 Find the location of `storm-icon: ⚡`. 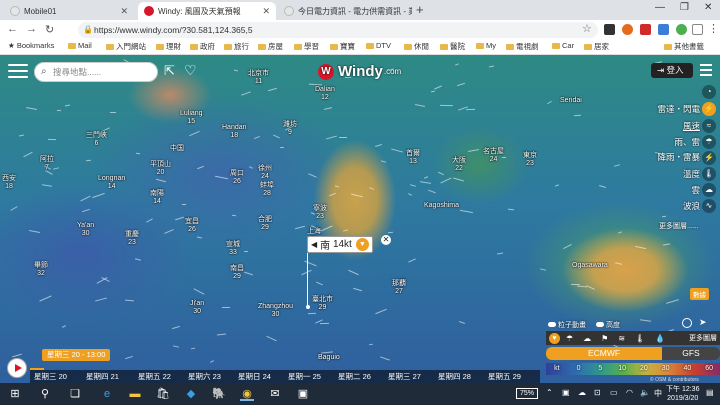

storm-icon: ⚡ is located at coordinates (709, 158).